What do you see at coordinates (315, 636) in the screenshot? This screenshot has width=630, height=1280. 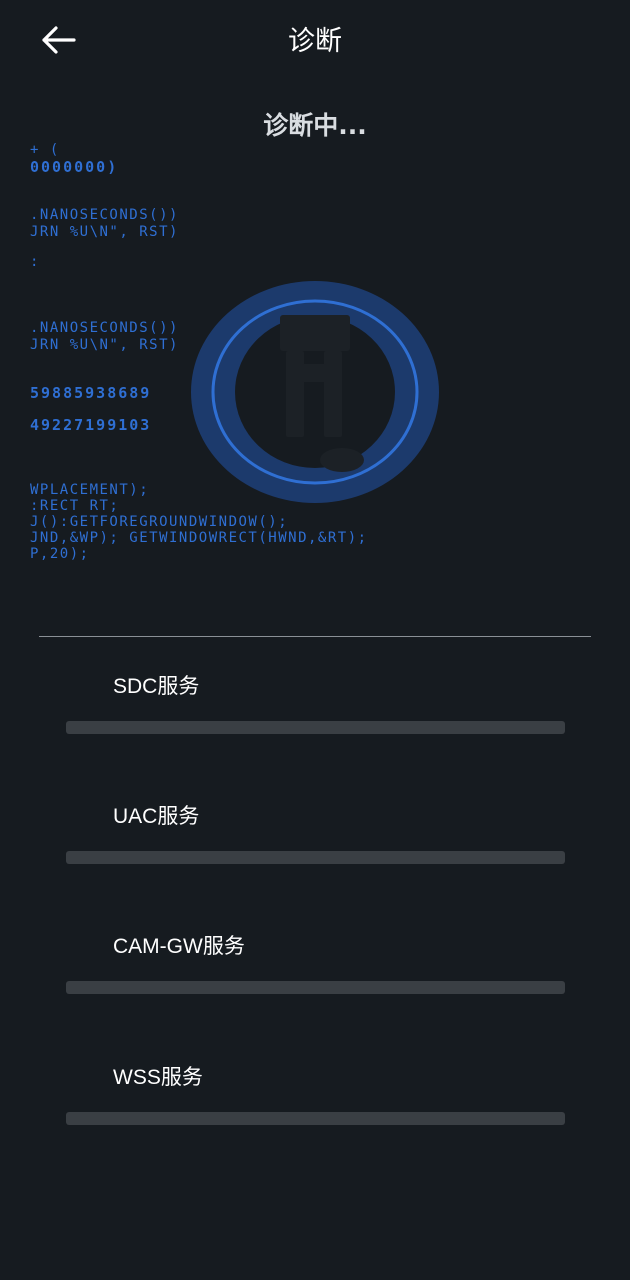 I see `section-divider` at bounding box center [315, 636].